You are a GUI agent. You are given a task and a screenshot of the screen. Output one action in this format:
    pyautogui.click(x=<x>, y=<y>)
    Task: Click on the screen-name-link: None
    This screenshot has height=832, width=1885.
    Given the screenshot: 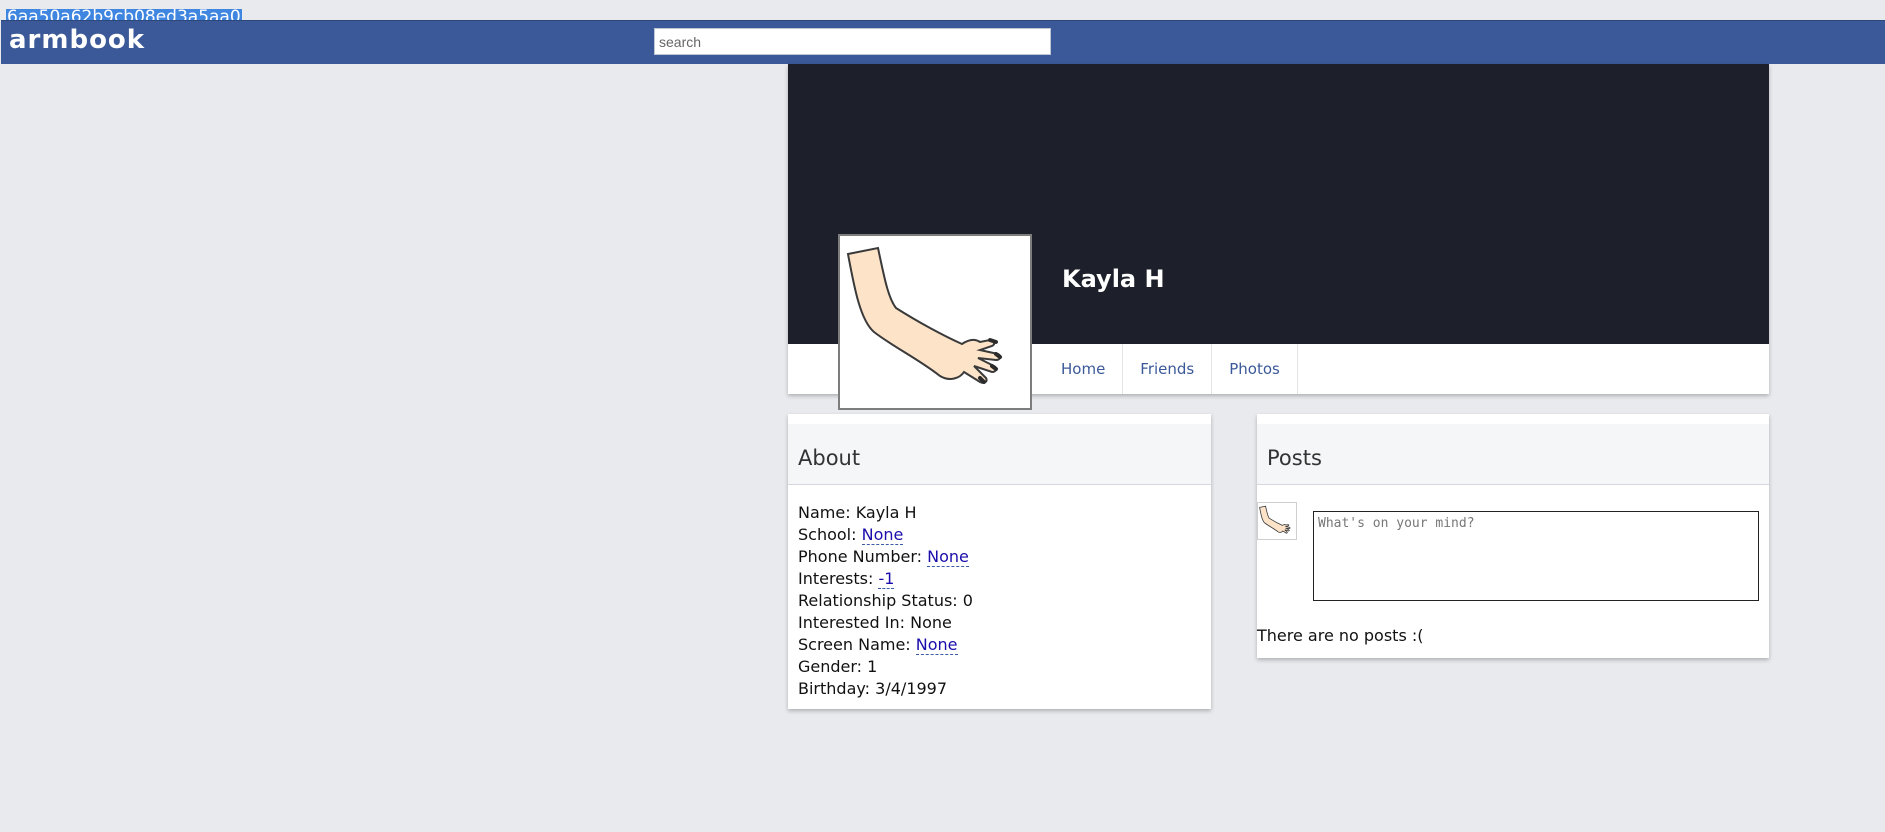 What is the action you would take?
    pyautogui.click(x=936, y=645)
    